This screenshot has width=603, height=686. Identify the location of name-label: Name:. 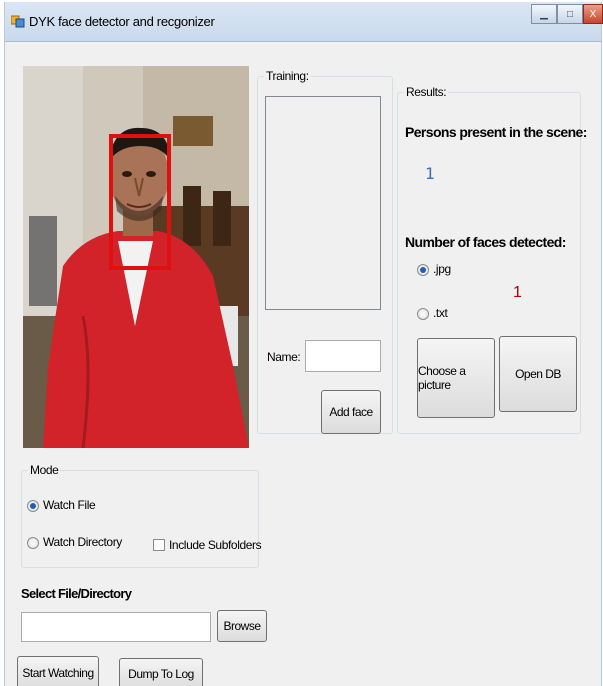
(284, 357).